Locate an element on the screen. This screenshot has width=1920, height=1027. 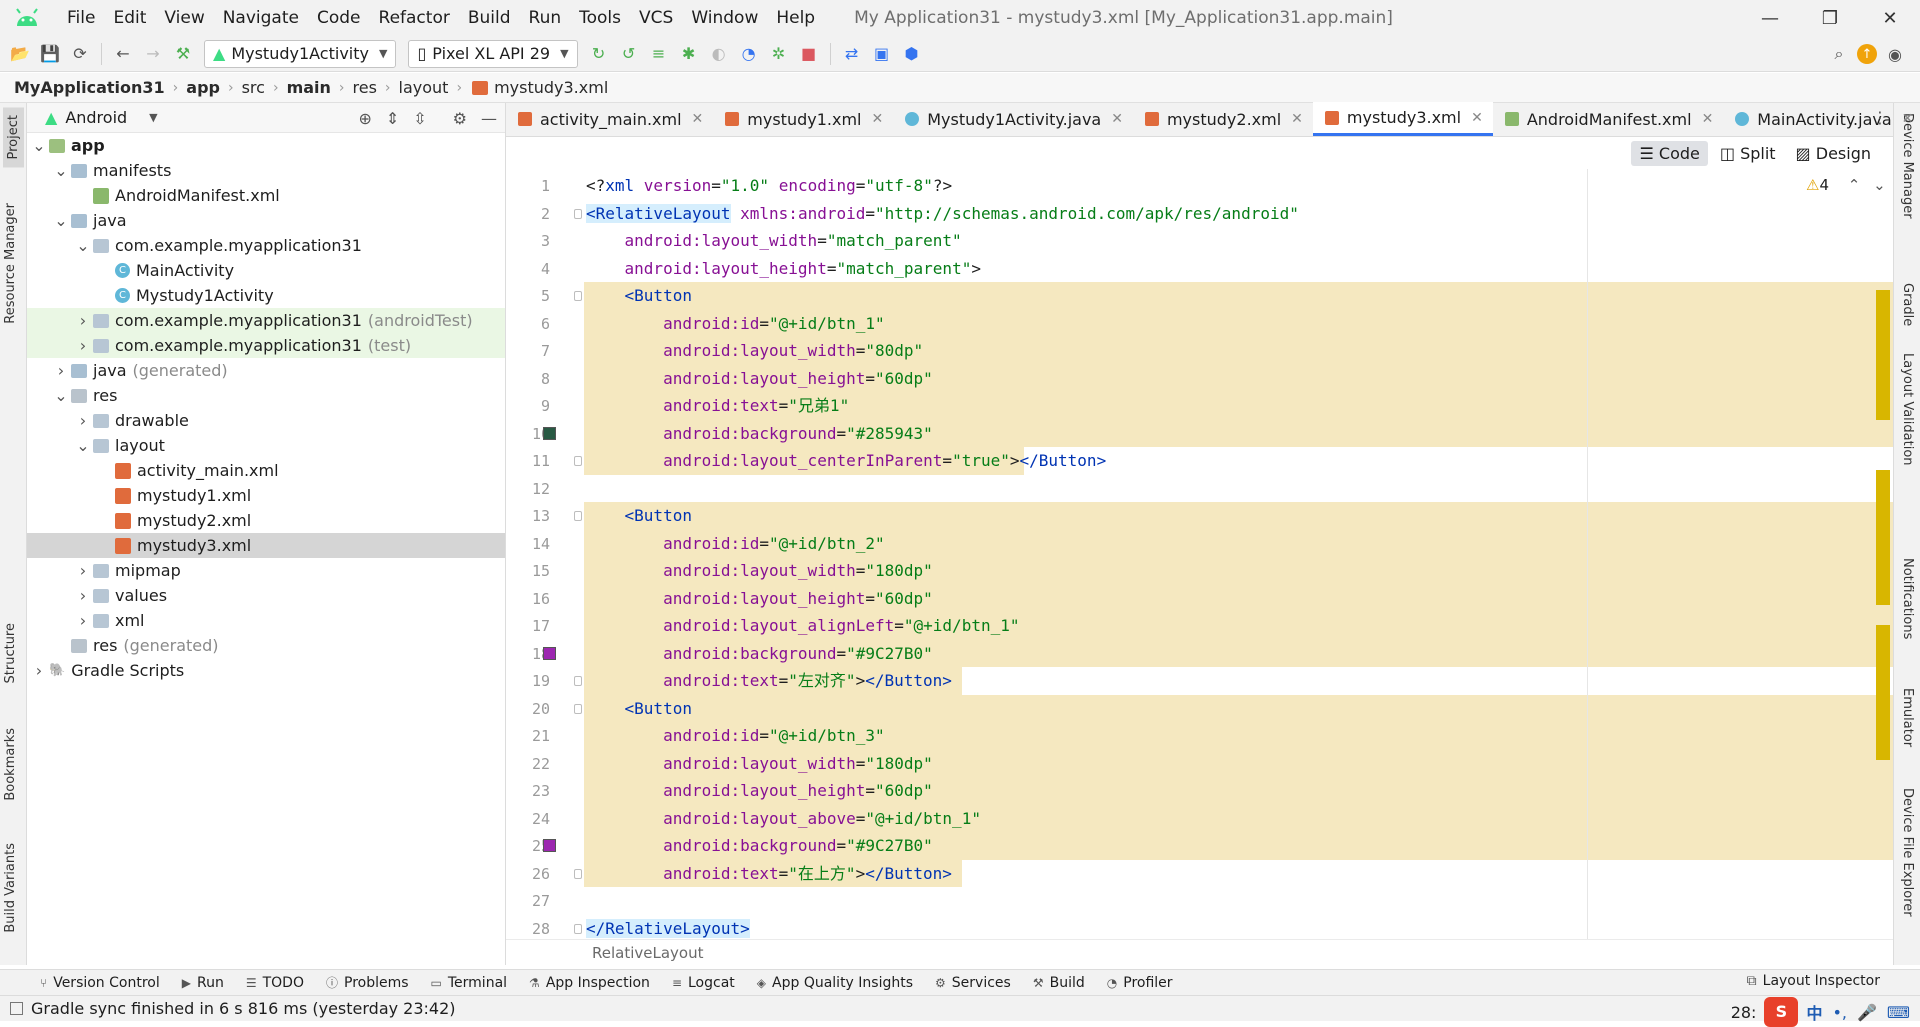
menu-run: Run is located at coordinates (545, 18).